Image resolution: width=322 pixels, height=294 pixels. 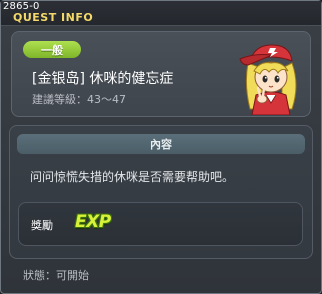 I want to click on content-header: 內容, so click(x=161, y=144).